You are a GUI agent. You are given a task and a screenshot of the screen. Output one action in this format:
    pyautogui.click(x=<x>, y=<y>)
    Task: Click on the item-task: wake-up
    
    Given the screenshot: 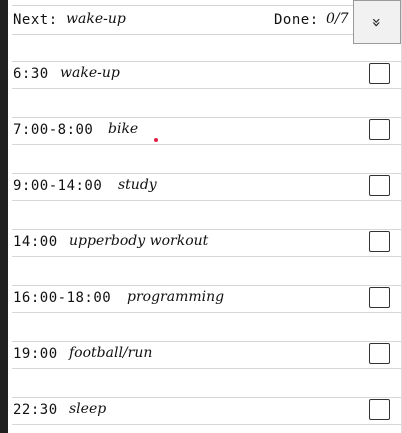 What is the action you would take?
    pyautogui.click(x=90, y=73)
    